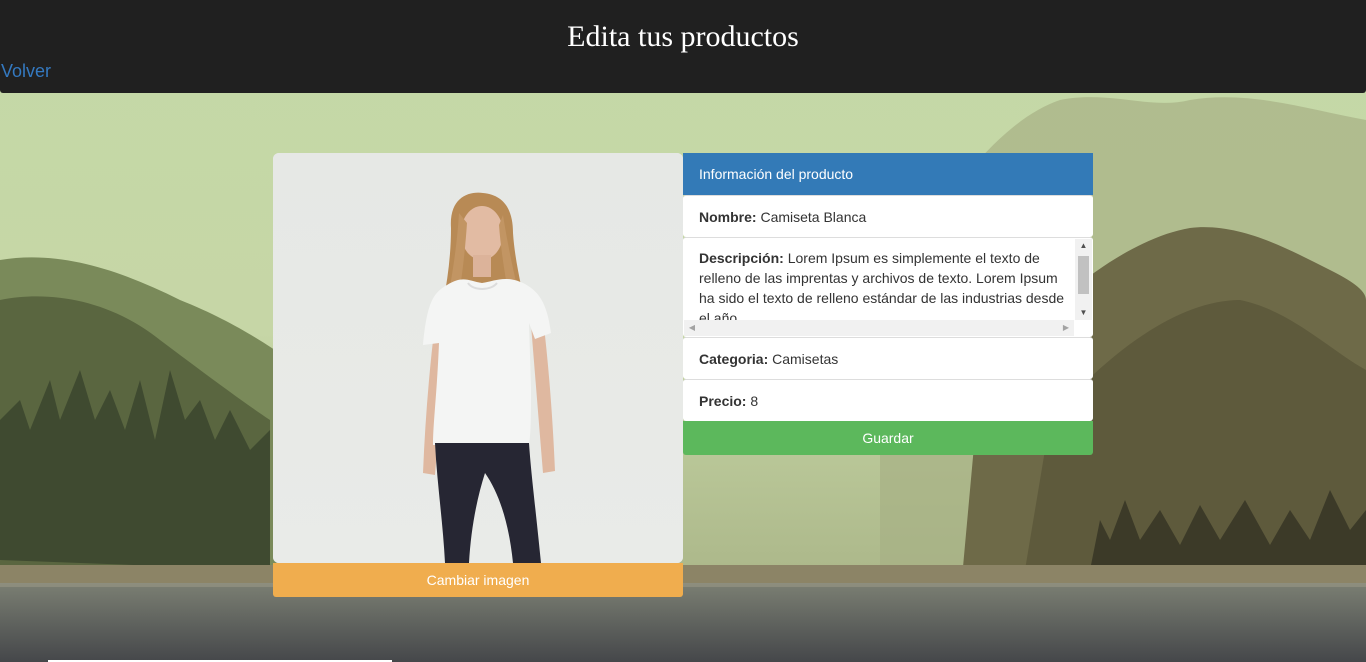 The height and width of the screenshot is (662, 1366). What do you see at coordinates (1083, 313) in the screenshot?
I see `triangle-down-icon: ▼` at bounding box center [1083, 313].